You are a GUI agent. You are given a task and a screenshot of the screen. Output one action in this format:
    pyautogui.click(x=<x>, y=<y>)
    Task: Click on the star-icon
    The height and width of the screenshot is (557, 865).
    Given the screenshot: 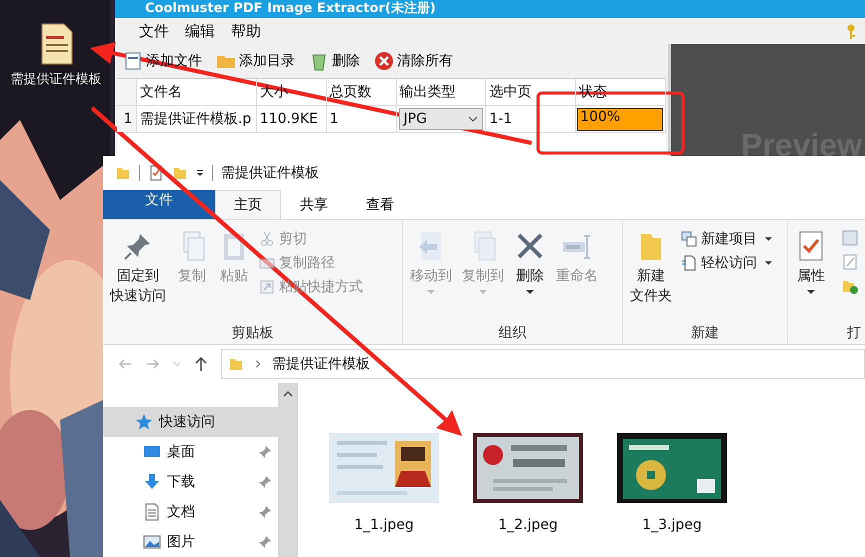 What is the action you would take?
    pyautogui.click(x=144, y=422)
    